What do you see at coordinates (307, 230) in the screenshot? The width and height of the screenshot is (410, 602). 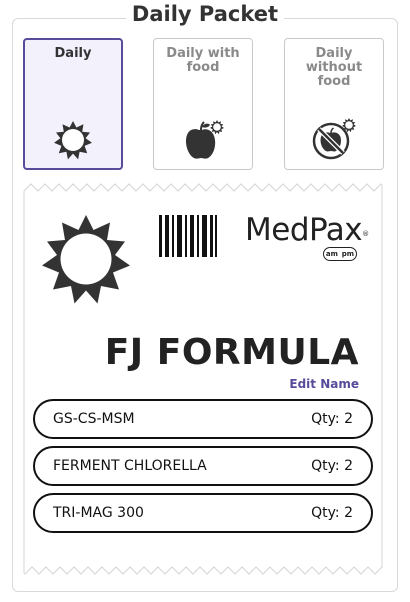 I see `medpax-logo: MedPax®` at bounding box center [307, 230].